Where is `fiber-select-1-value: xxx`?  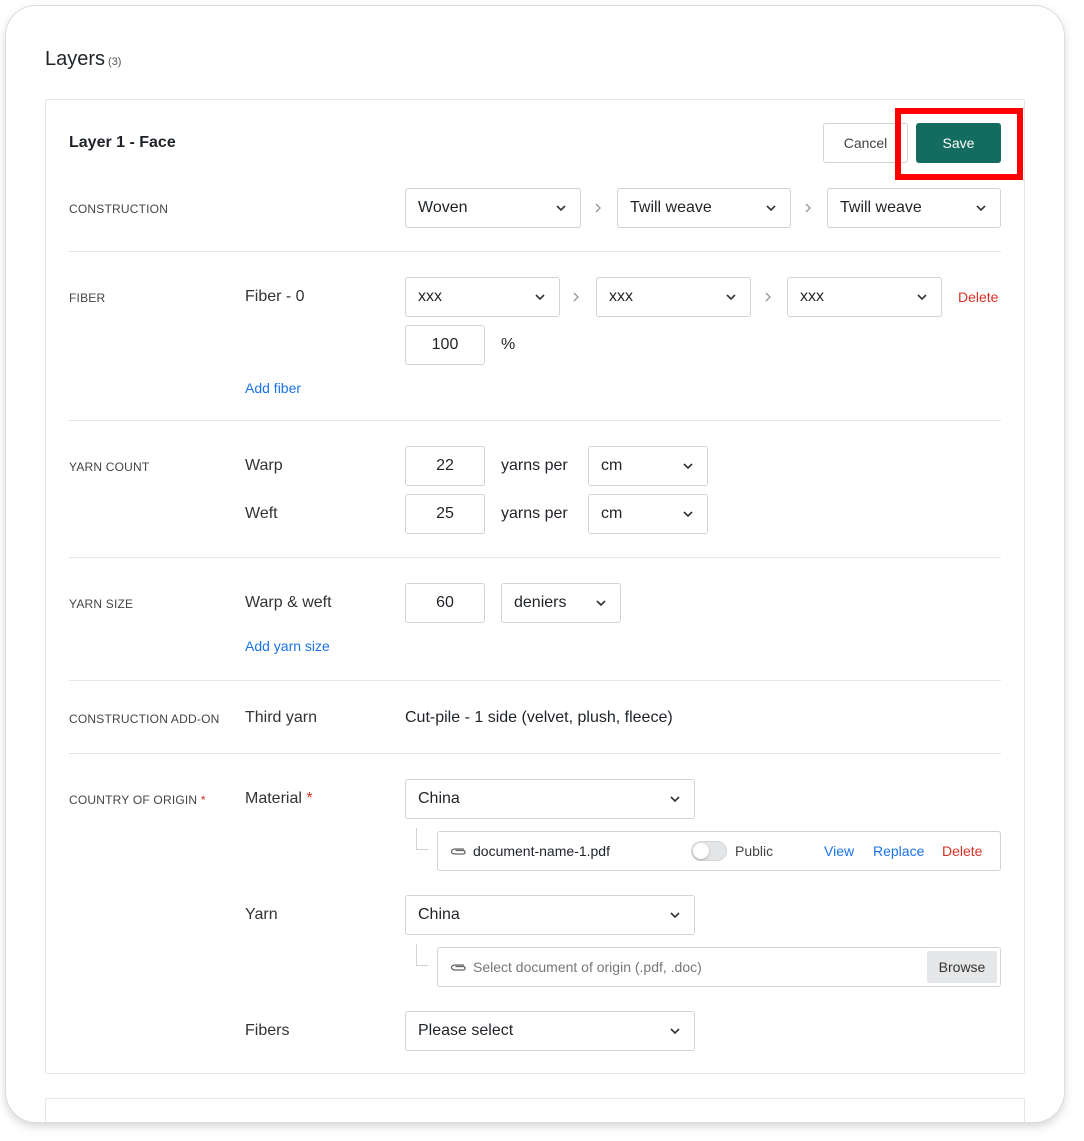 fiber-select-1-value: xxx is located at coordinates (430, 296).